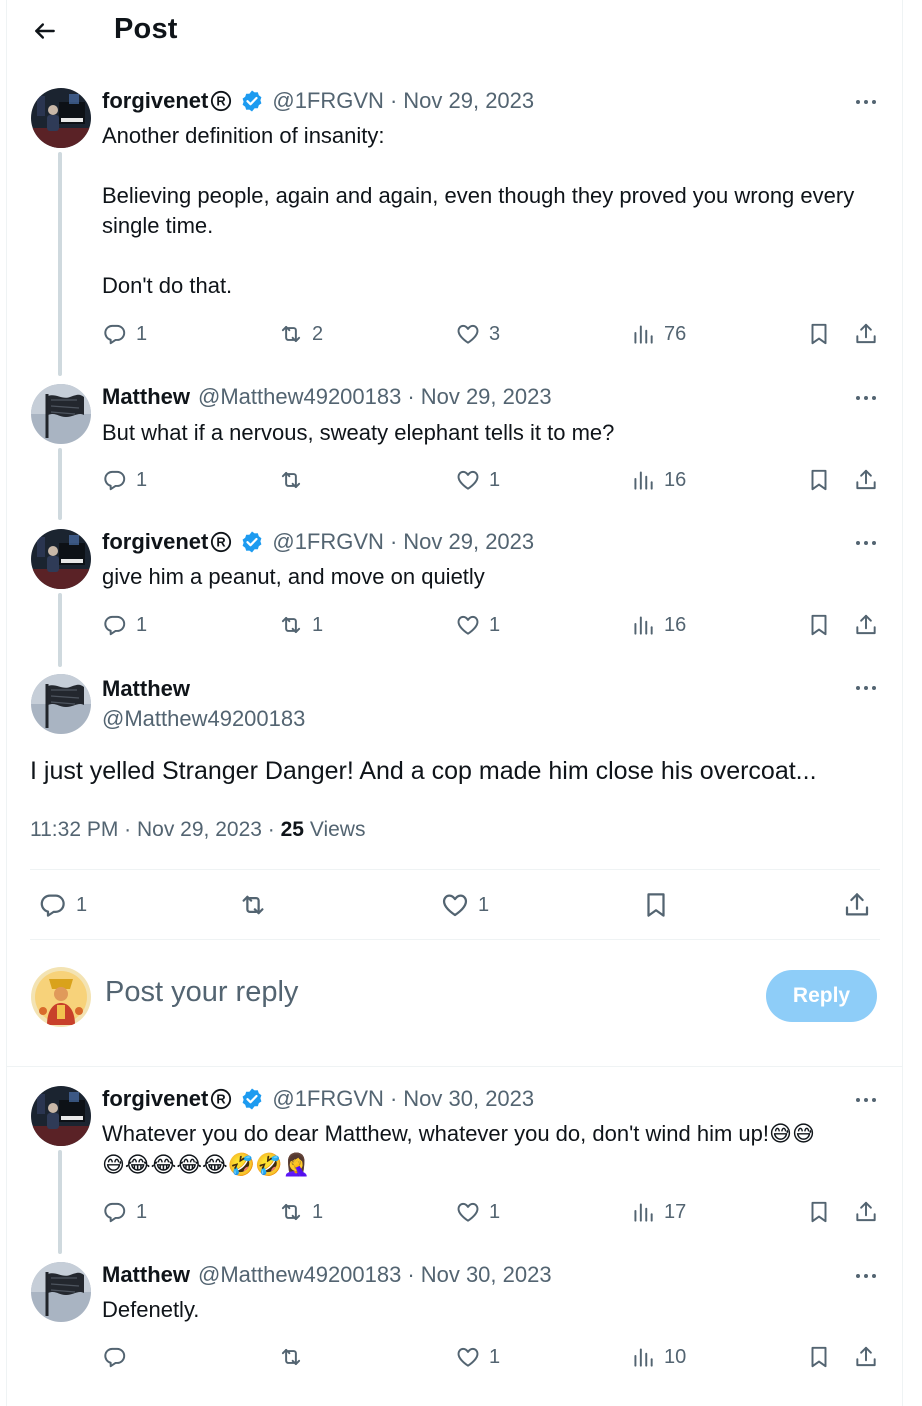  I want to click on reply-icon, so click(53, 905).